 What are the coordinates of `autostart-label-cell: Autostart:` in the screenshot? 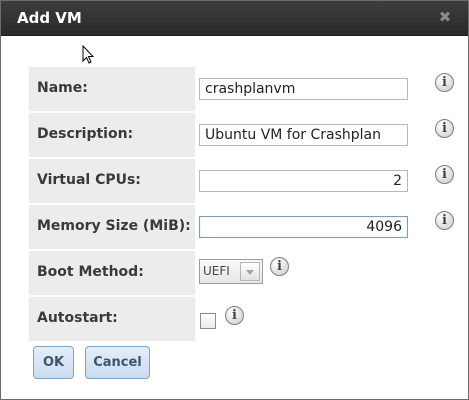 It's located at (112, 319).